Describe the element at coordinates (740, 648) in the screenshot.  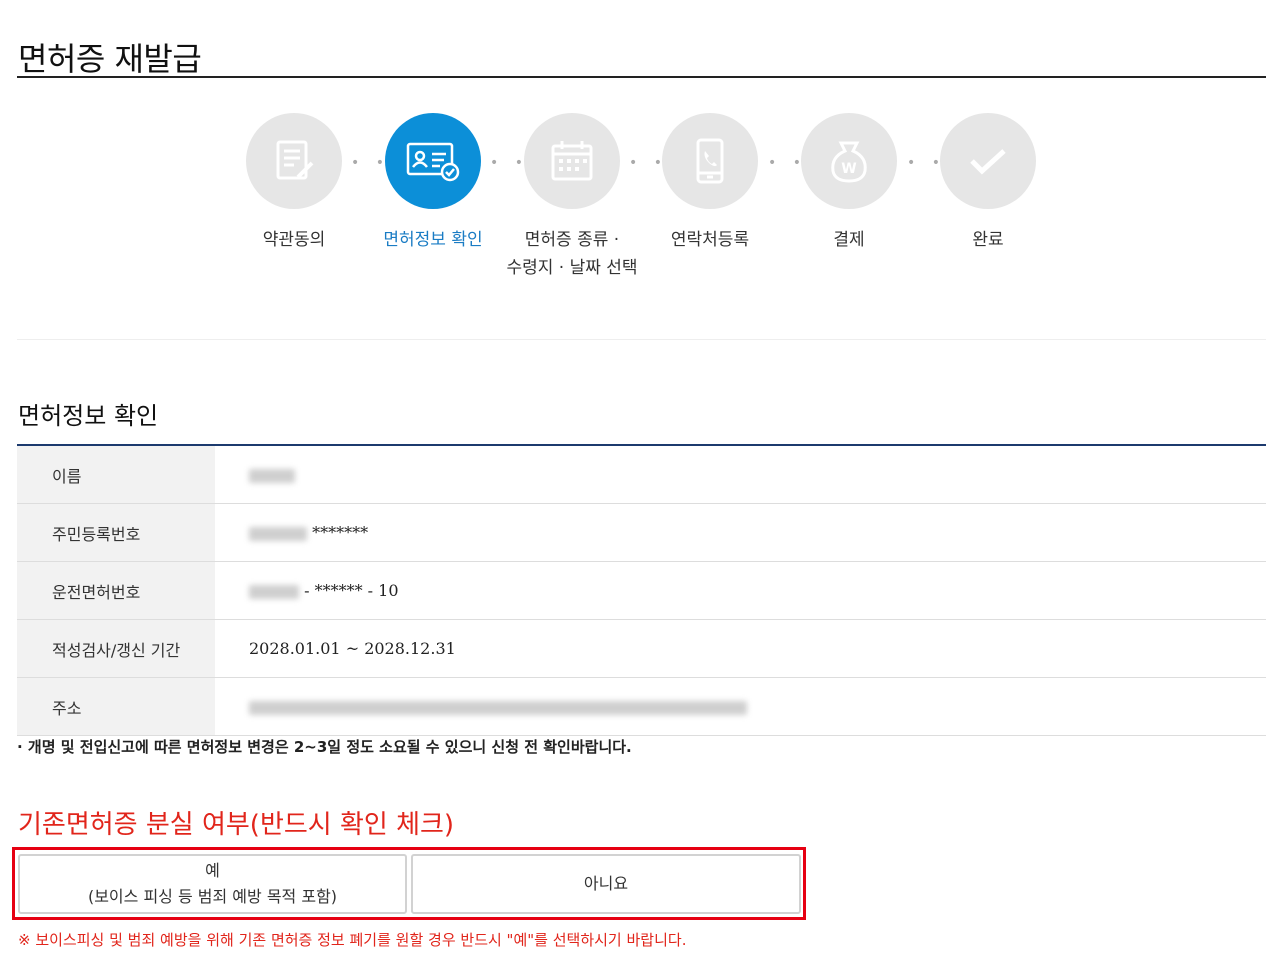
I see `renewal-period-value: 2028.01.01 ~ 2028.12.31` at that location.